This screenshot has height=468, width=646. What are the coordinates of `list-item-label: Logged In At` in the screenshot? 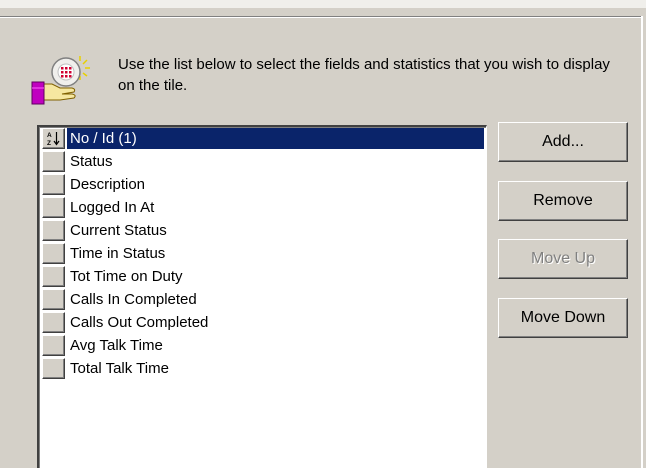 It's located at (112, 207).